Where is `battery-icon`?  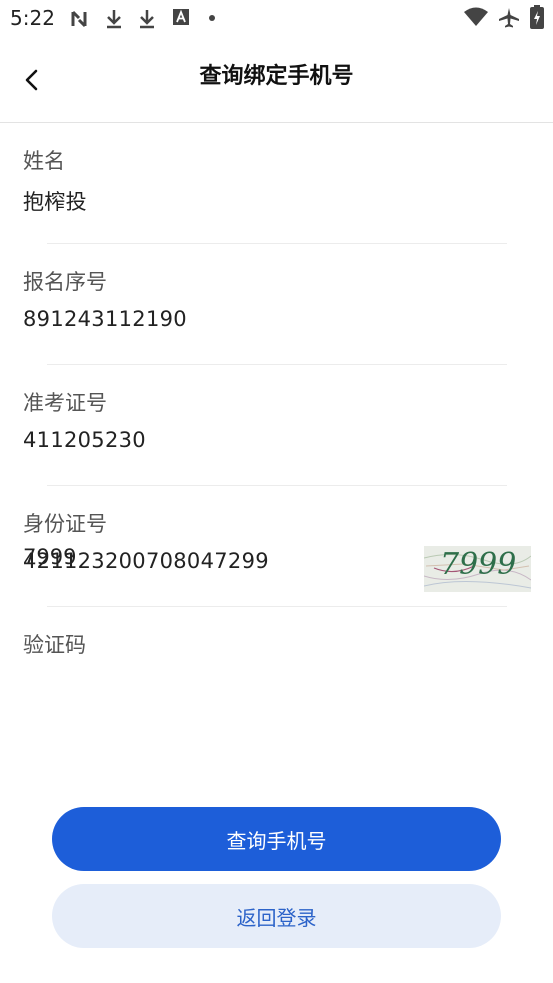 battery-icon is located at coordinates (537, 17).